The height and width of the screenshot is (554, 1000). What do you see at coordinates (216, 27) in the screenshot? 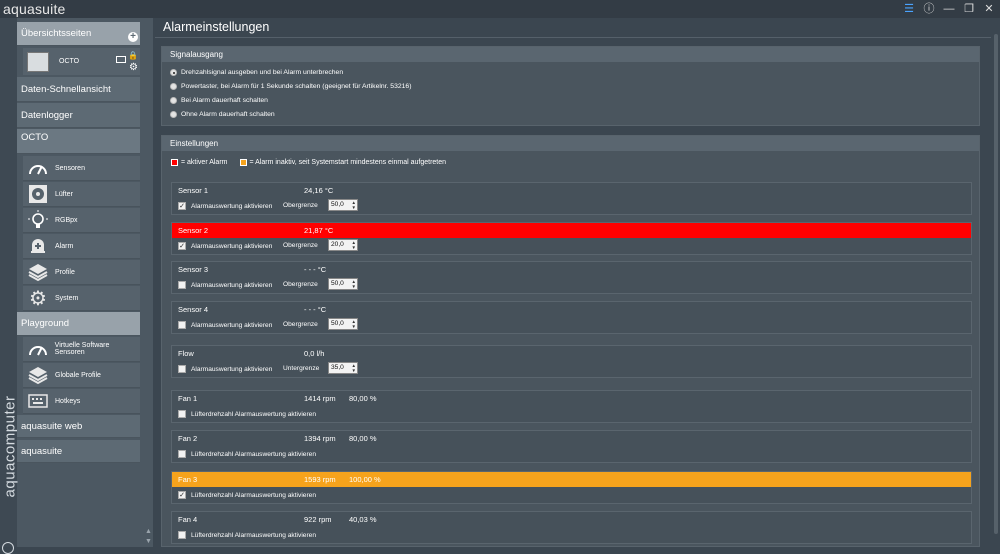
I see `page-title: Alarmeinstellungen` at bounding box center [216, 27].